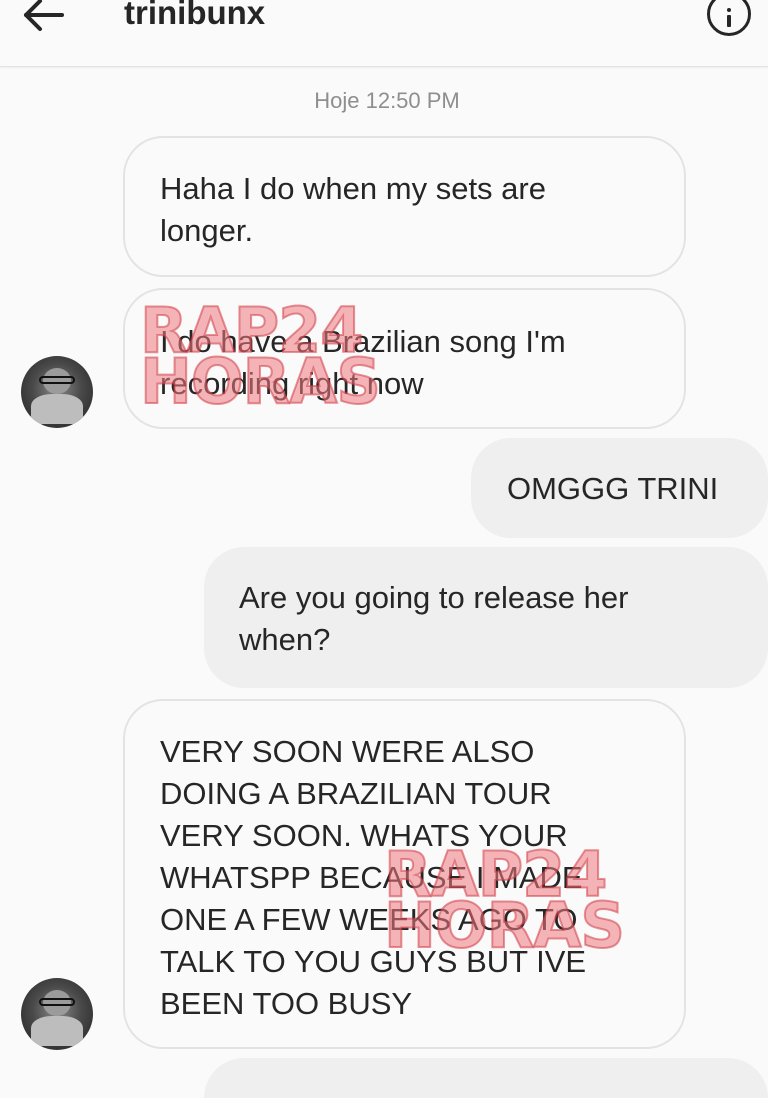  What do you see at coordinates (387, 100) in the screenshot?
I see `message-timestamp: Hoje 12:50 PM` at bounding box center [387, 100].